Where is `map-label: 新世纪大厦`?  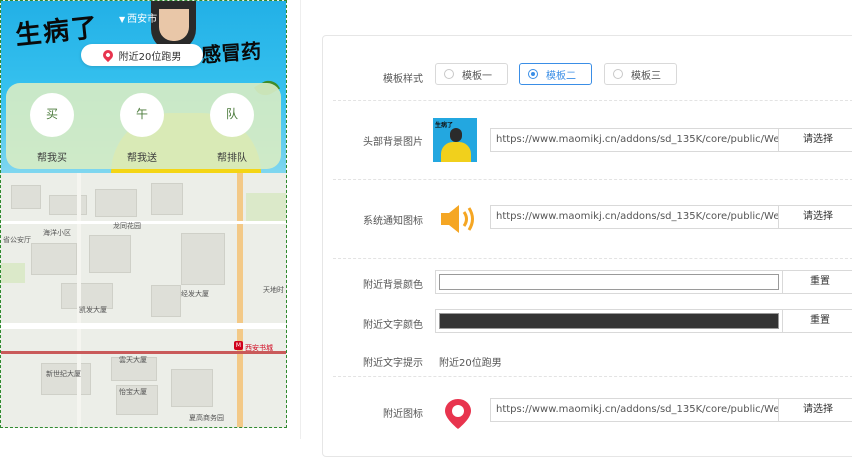 map-label: 新世纪大厦 is located at coordinates (63, 374).